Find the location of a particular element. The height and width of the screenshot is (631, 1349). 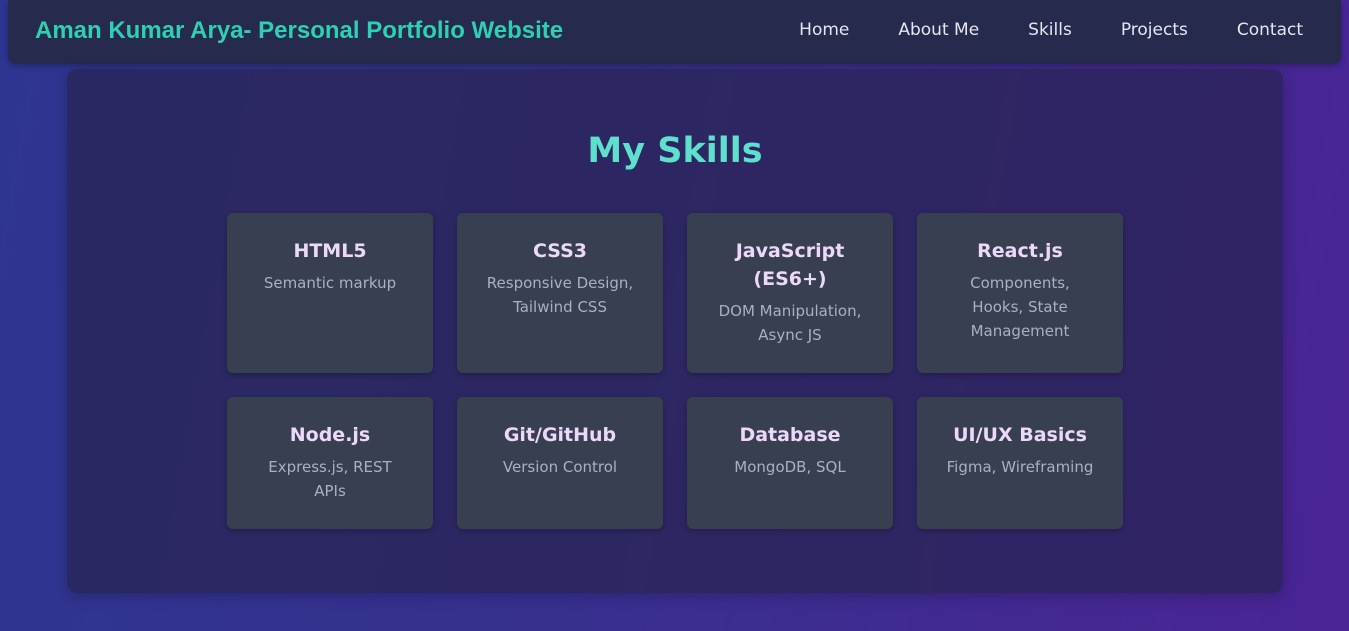

skill-name: Node.js is located at coordinates (330, 435).